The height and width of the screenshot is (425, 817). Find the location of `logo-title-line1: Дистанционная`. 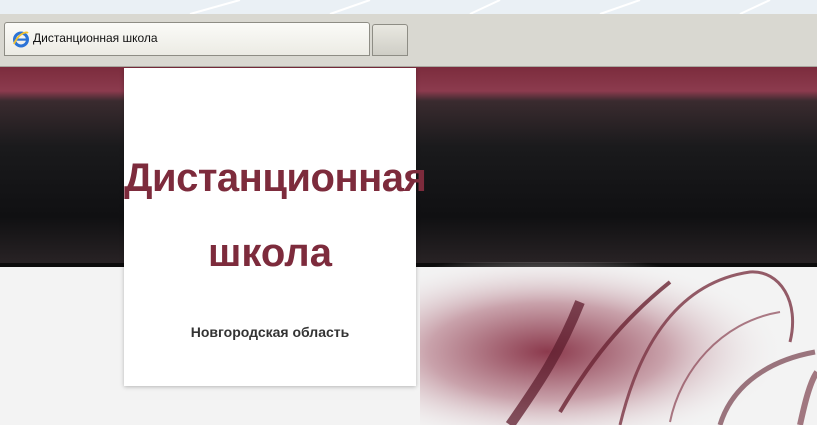

logo-title-line1: Дистанционная is located at coordinates (275, 178).